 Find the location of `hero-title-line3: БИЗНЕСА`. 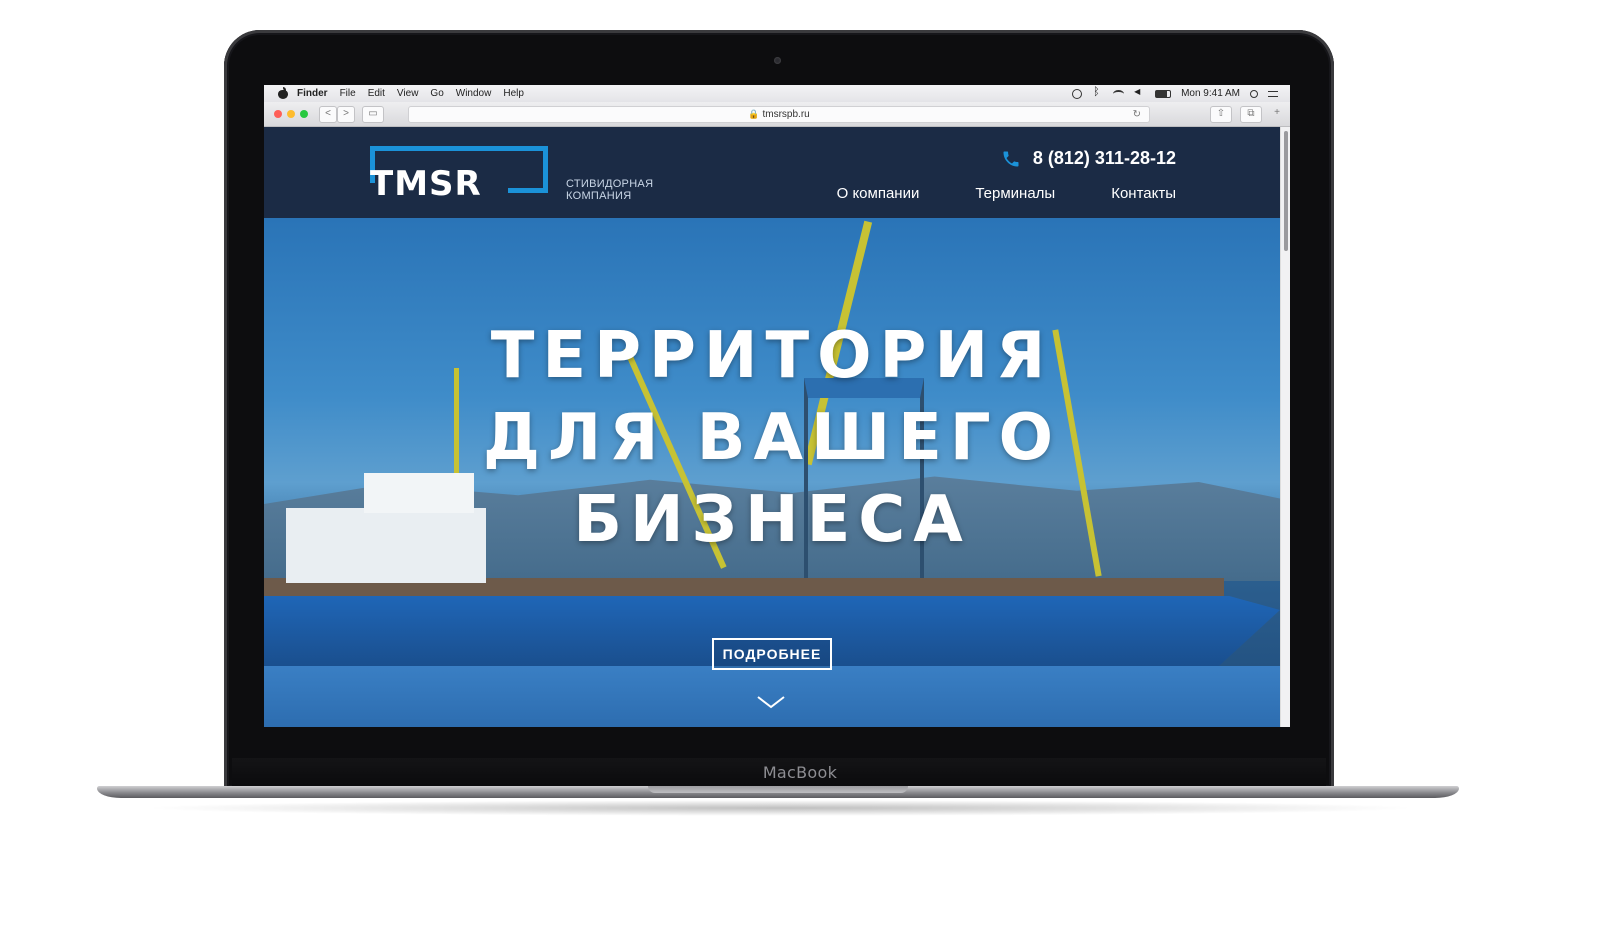

hero-title-line3: БИЗНЕСА is located at coordinates (772, 520).